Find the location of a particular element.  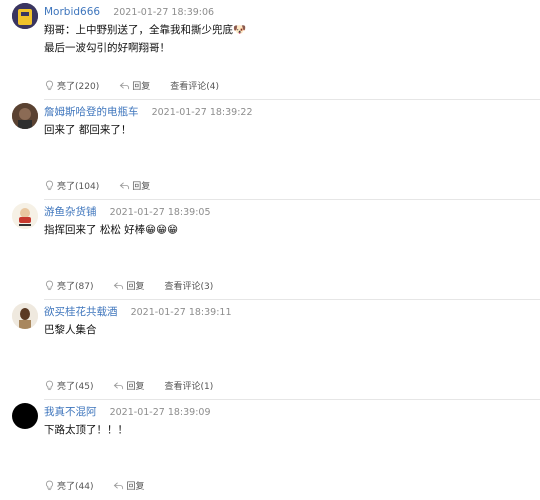

view-replies-label: 查看评论(1) is located at coordinates (189, 386).